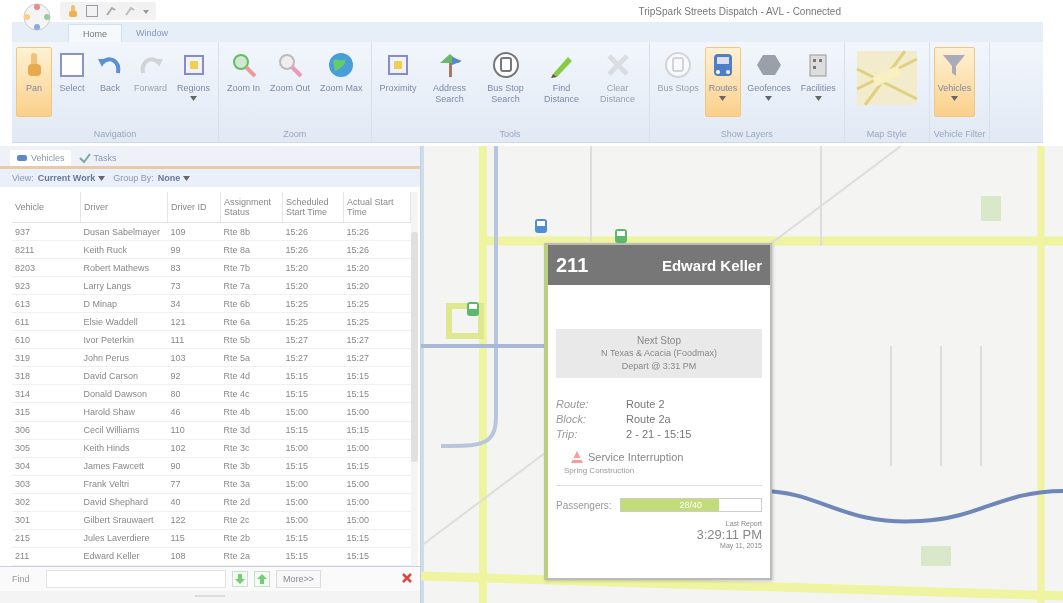  Describe the element at coordinates (46, 520) in the screenshot. I see `table-cell: 301` at that location.